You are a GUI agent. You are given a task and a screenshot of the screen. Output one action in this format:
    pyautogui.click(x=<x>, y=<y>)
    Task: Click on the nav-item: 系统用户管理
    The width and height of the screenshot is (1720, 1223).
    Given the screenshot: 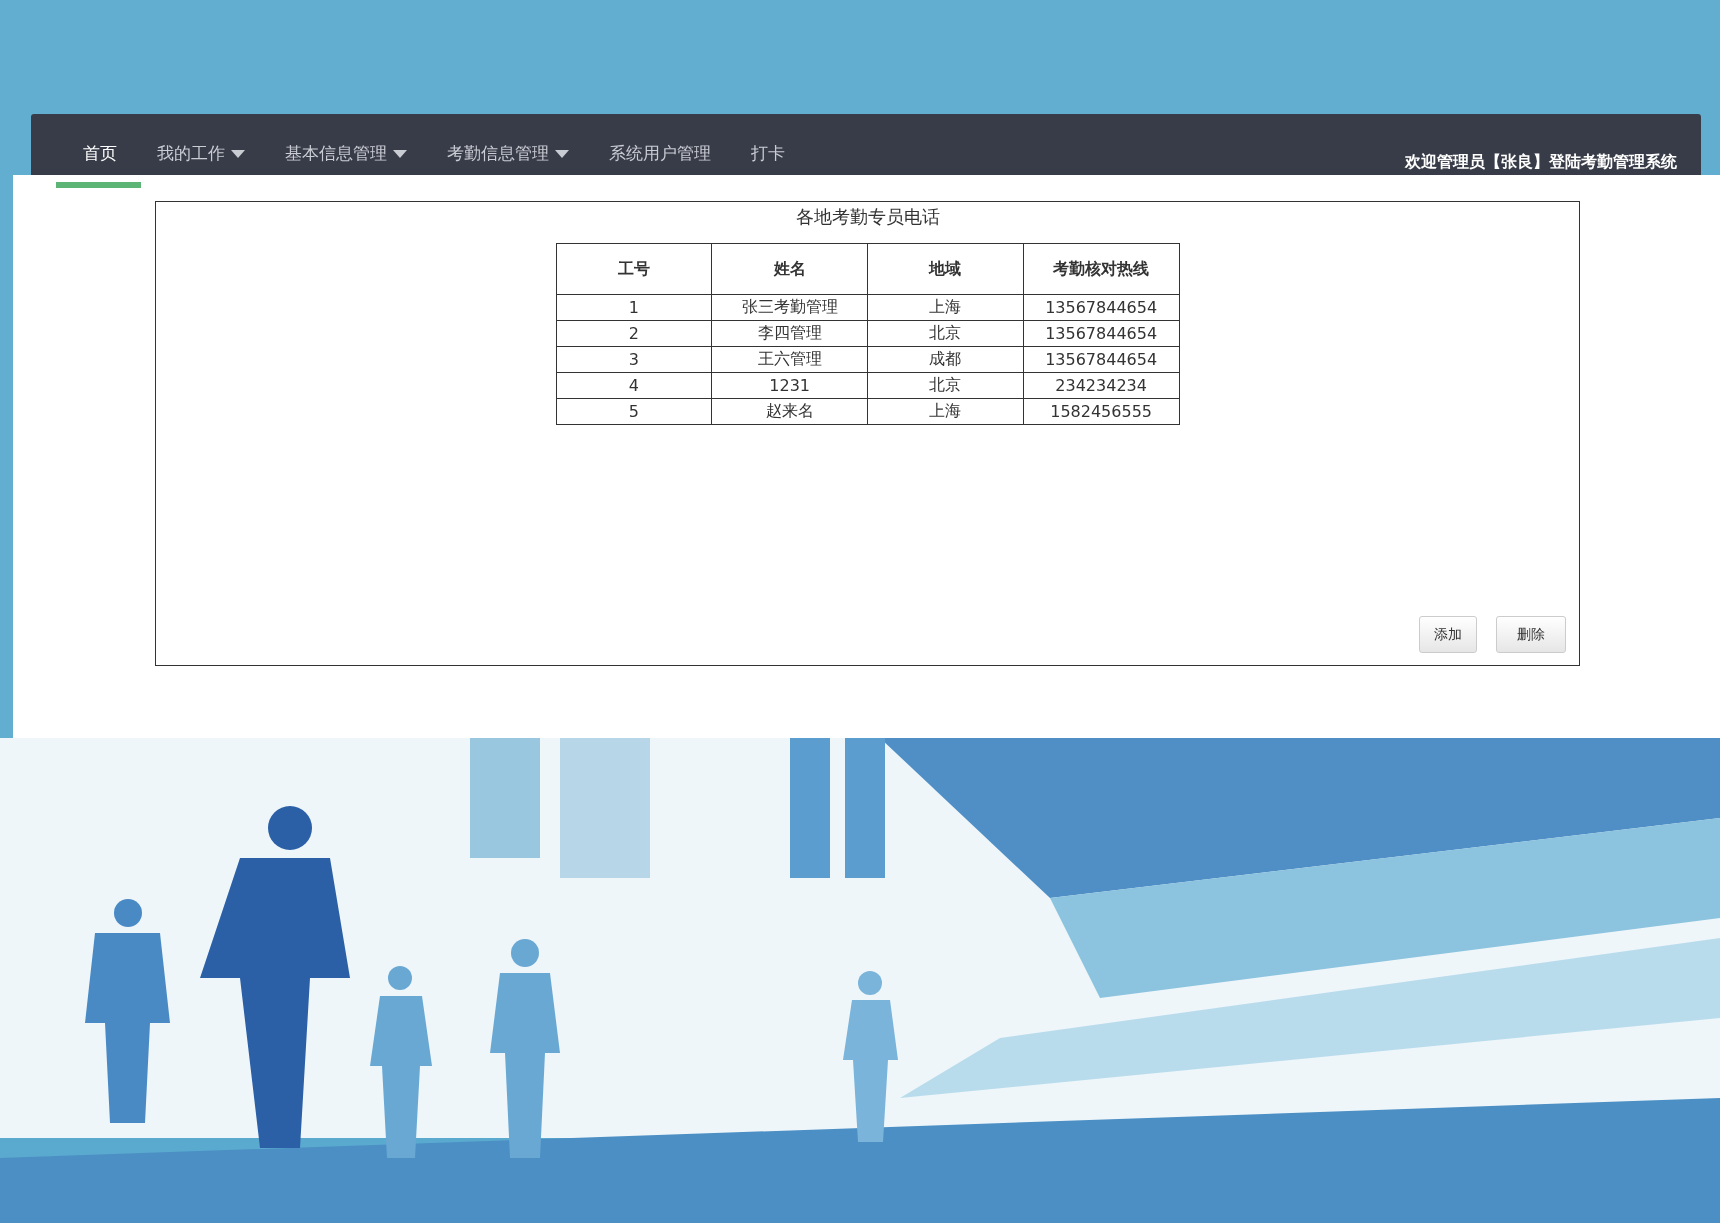 What is the action you would take?
    pyautogui.click(x=660, y=153)
    